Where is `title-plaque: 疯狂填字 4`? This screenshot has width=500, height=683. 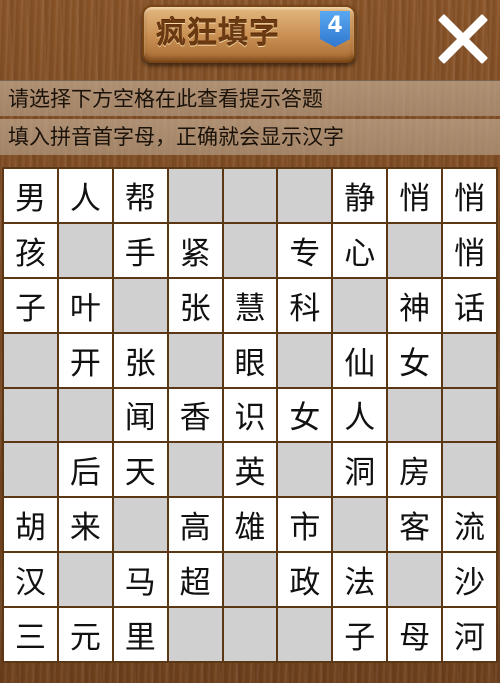
title-plaque: 疯狂填字 4 is located at coordinates (249, 34).